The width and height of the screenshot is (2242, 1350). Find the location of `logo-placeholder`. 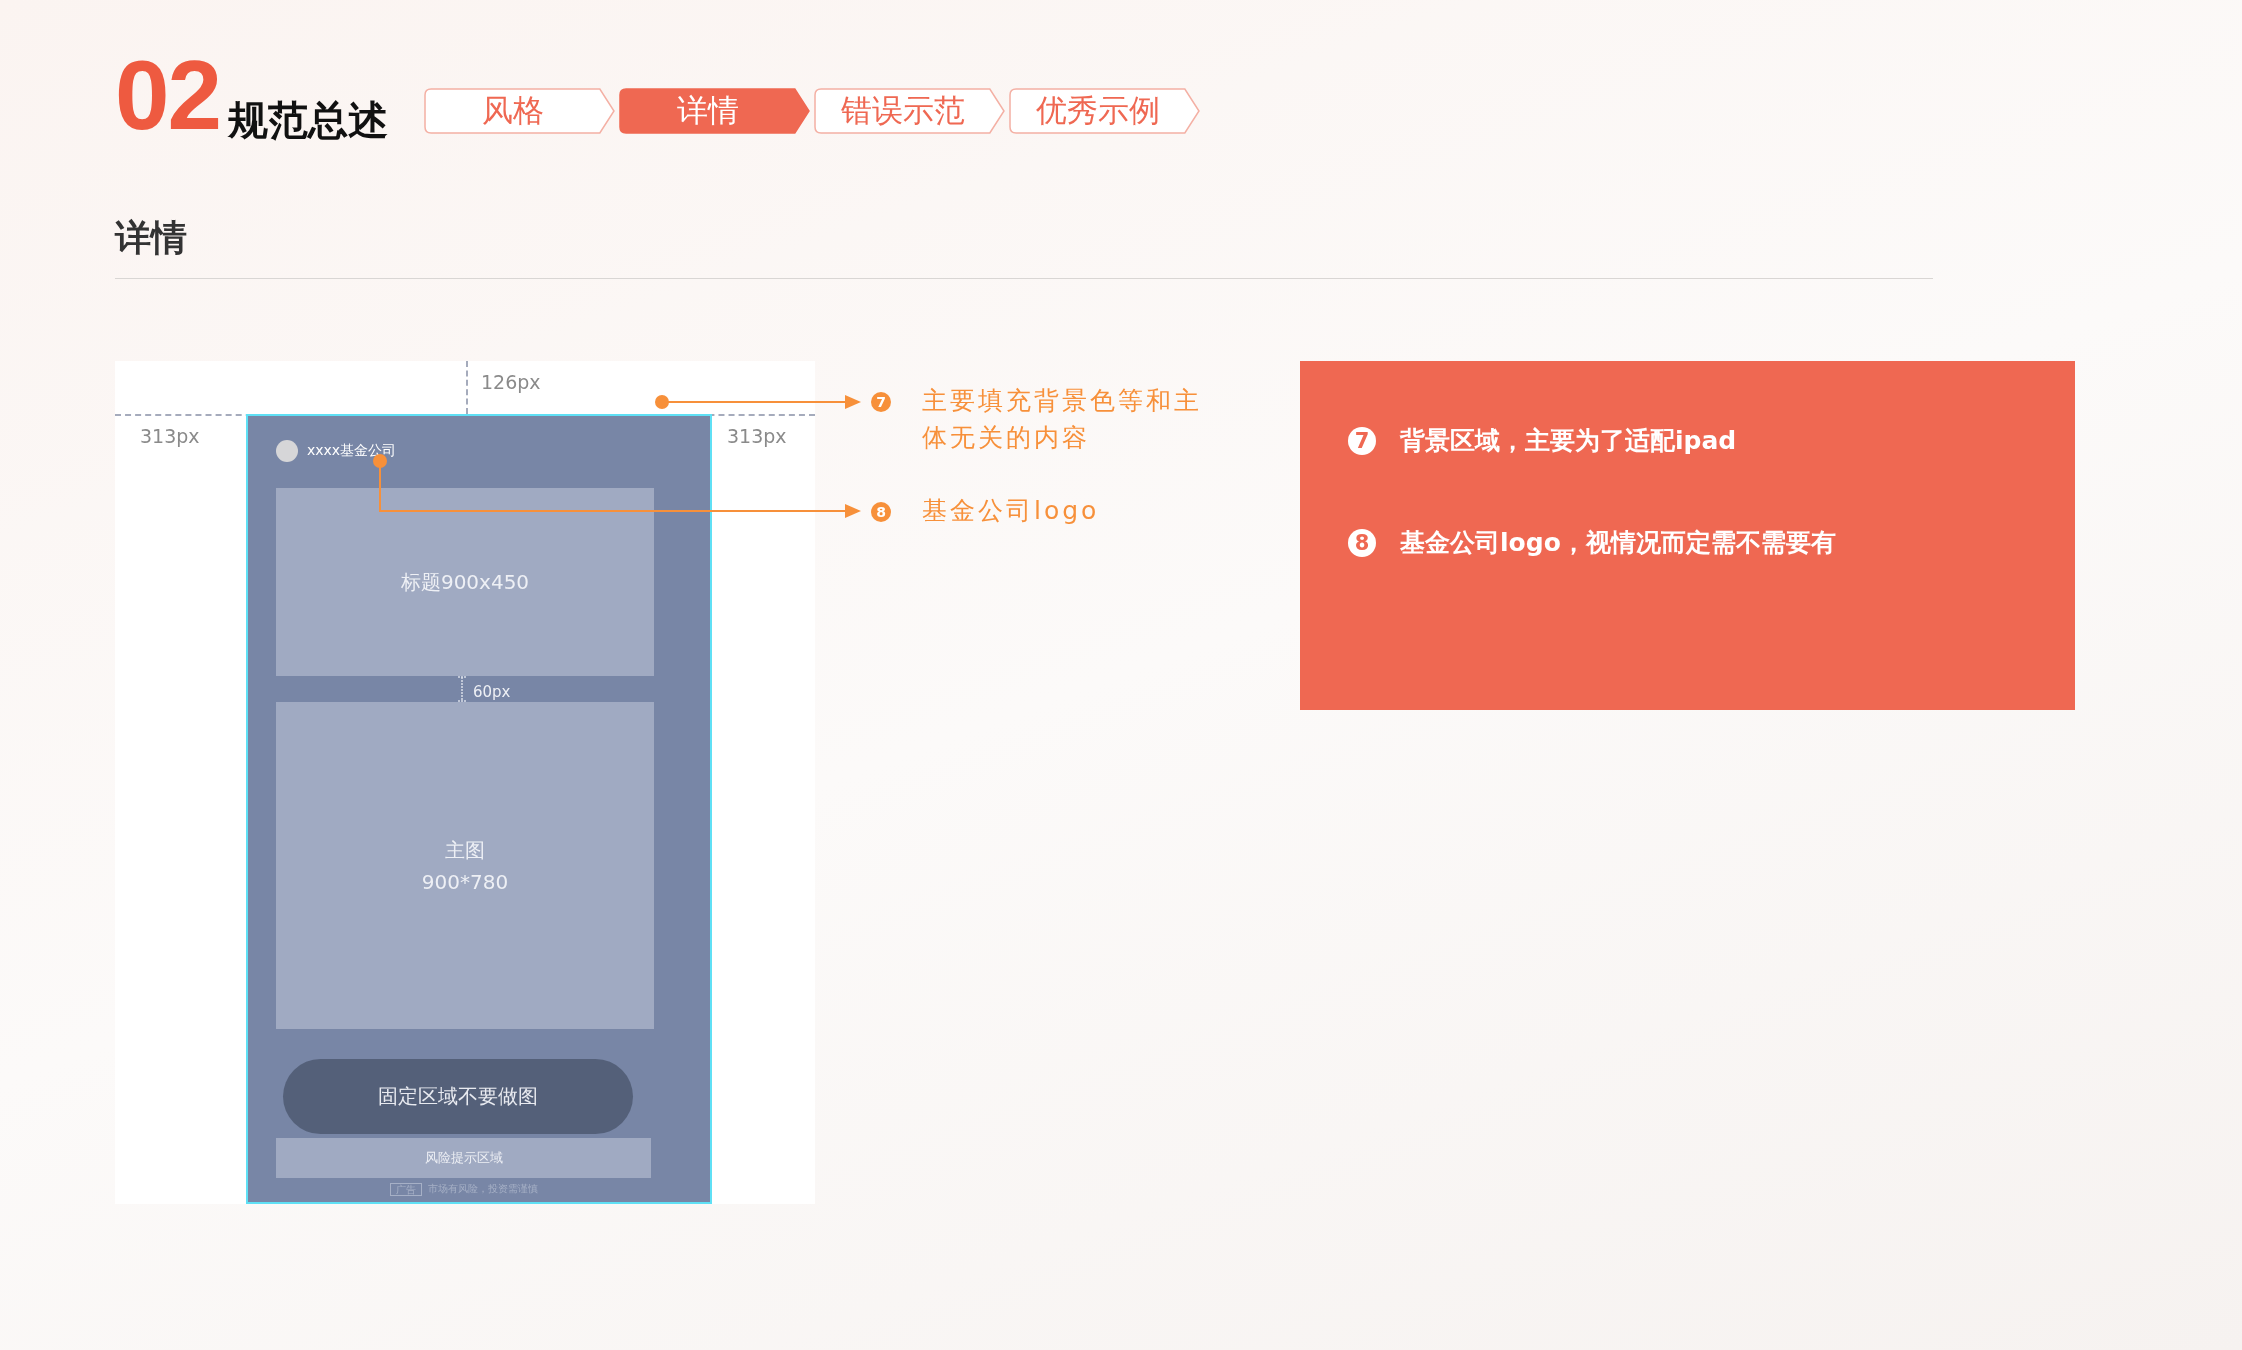

logo-placeholder is located at coordinates (287, 451).